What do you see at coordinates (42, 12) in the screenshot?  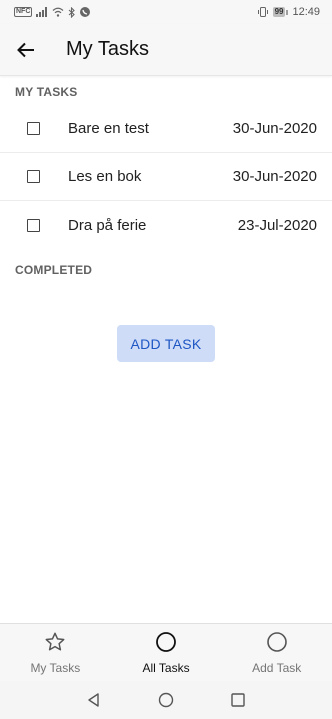 I see `signal-icon` at bounding box center [42, 12].